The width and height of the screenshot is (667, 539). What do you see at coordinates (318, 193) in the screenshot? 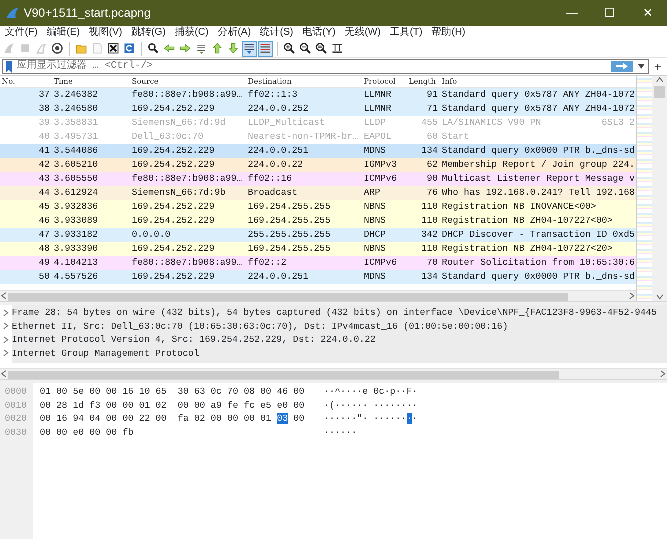
I see `packet-row: 44 3.612924 SiemensN_66:7d:9b Broadcast ARP 76 Who has 192.168.0.241? Tell 192.168` at bounding box center [318, 193].